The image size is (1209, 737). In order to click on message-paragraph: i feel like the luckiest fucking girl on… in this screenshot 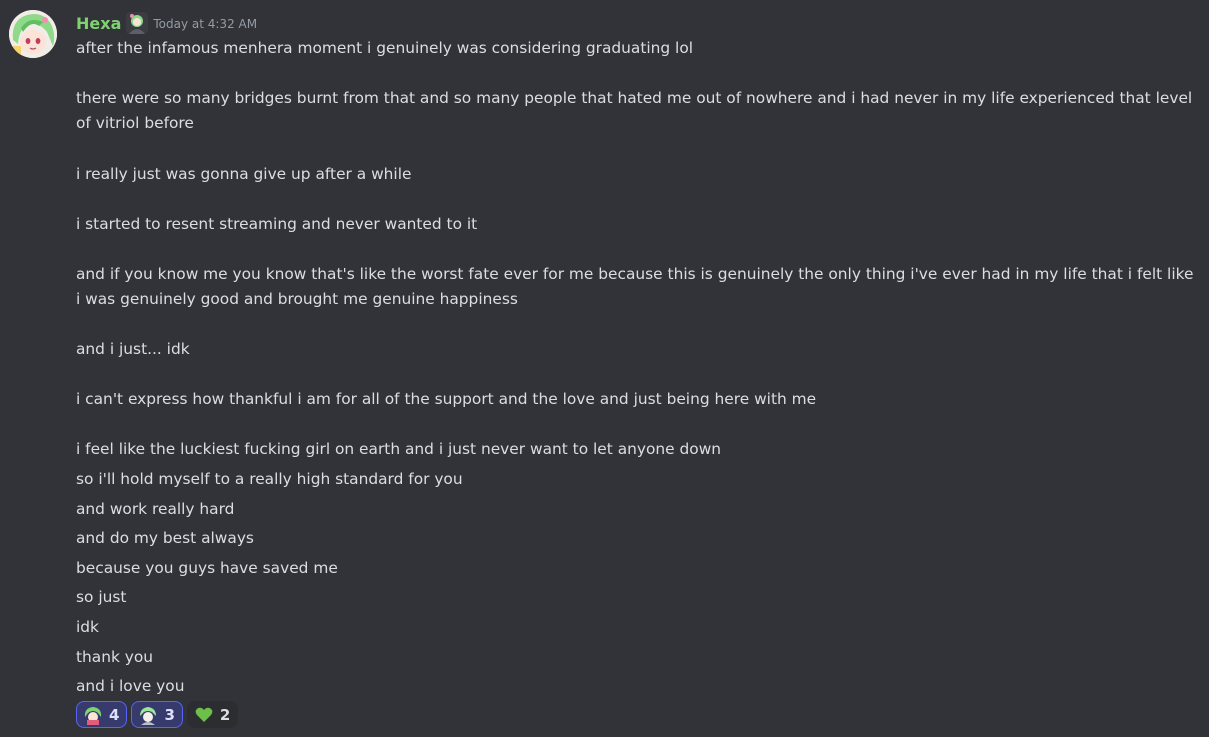, I will do `click(399, 449)`.